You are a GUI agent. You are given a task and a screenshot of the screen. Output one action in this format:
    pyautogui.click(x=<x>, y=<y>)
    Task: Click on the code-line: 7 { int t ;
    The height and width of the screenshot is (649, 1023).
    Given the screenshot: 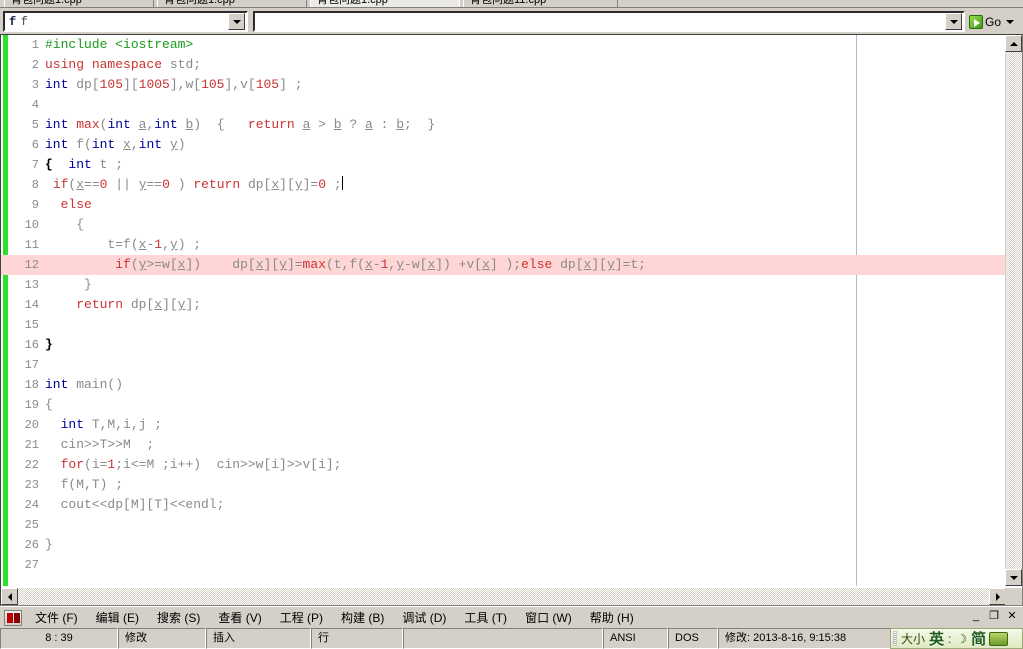 What is the action you would take?
    pyautogui.click(x=503, y=165)
    